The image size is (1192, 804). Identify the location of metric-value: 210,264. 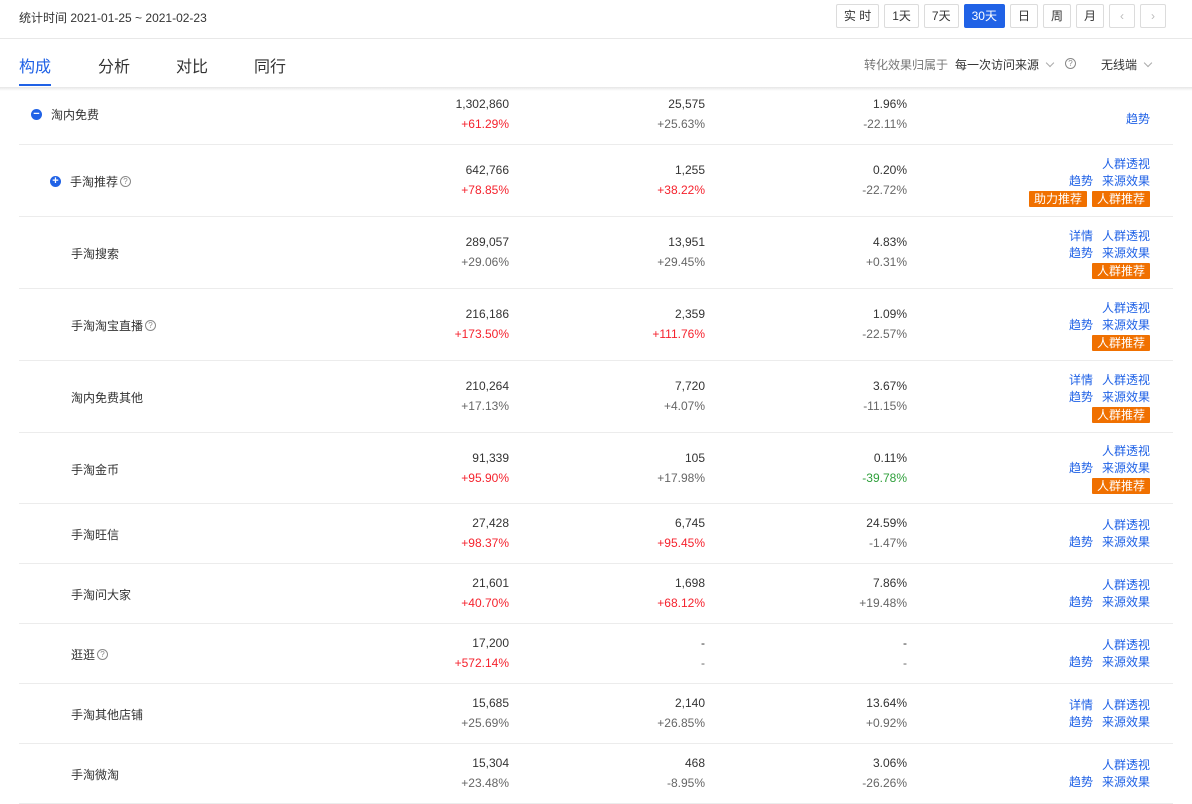
(487, 386).